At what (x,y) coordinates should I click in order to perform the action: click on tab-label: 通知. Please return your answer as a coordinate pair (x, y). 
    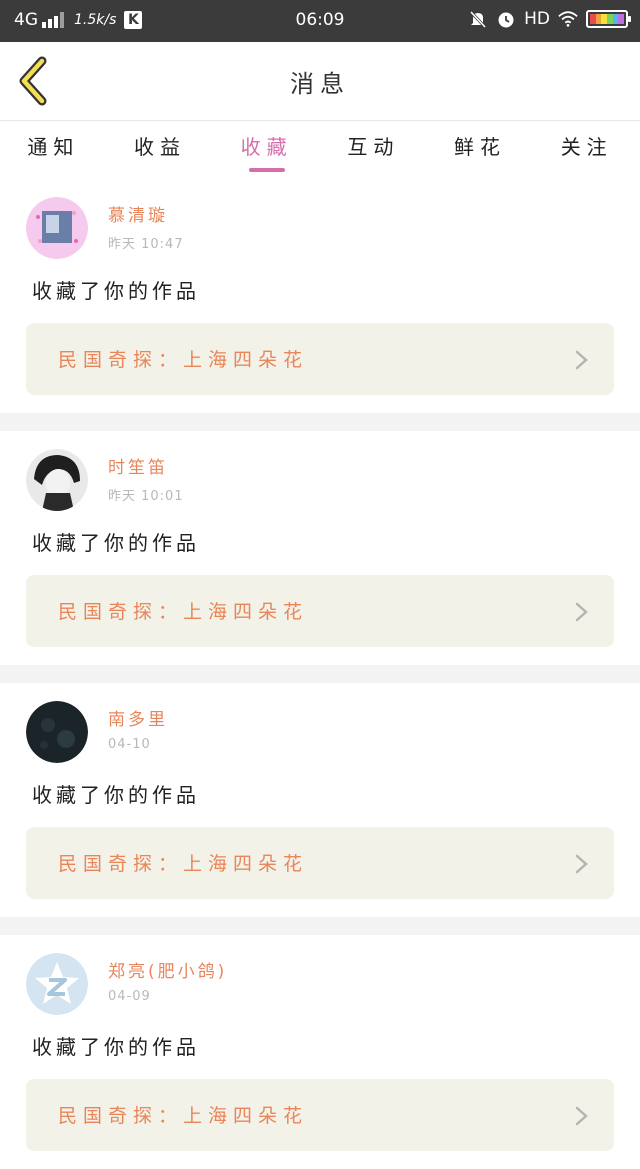
    Looking at the image, I should click on (53, 147).